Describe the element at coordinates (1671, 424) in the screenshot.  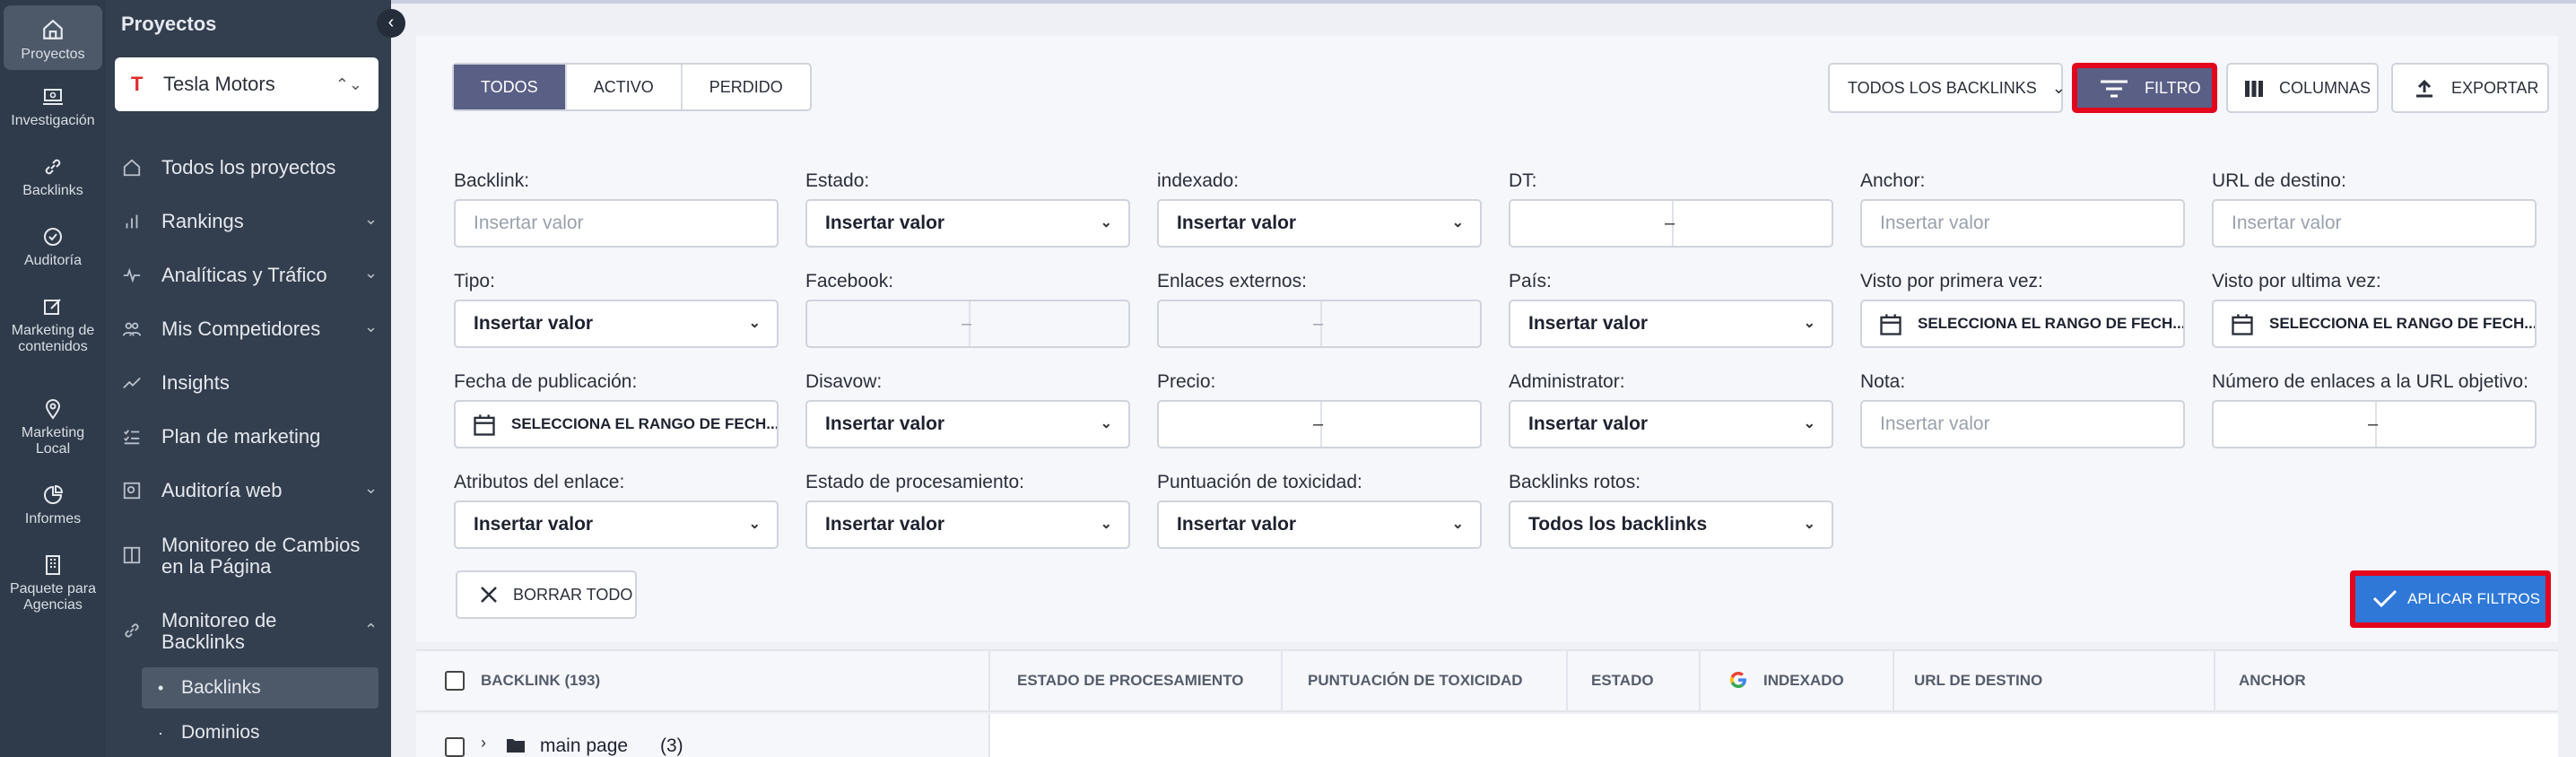
I see `administrator-select: Insertar valor ⌄` at that location.